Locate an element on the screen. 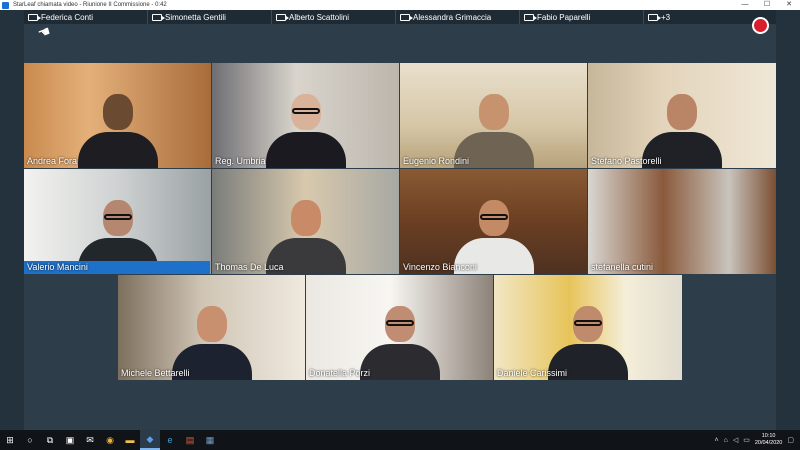 This screenshot has height=450, width=800. window-controls: — ☐ ✕ is located at coordinates (767, 5).